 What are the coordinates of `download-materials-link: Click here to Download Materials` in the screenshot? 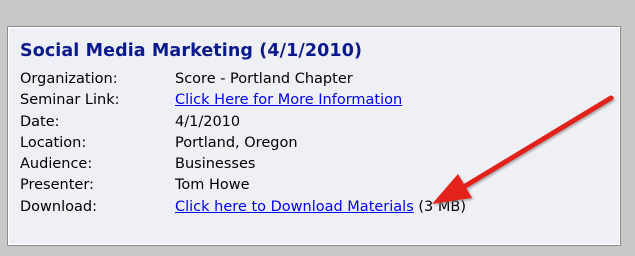 It's located at (294, 207).